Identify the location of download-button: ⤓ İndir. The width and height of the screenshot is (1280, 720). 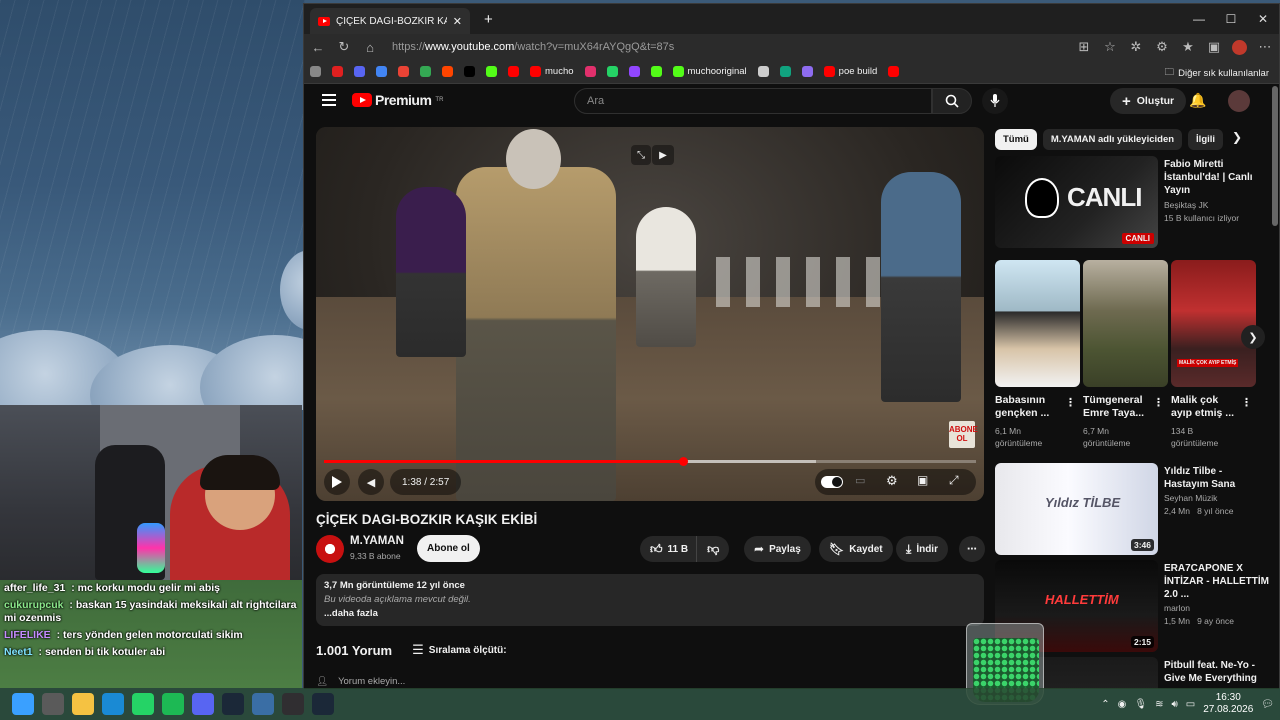
(922, 549).